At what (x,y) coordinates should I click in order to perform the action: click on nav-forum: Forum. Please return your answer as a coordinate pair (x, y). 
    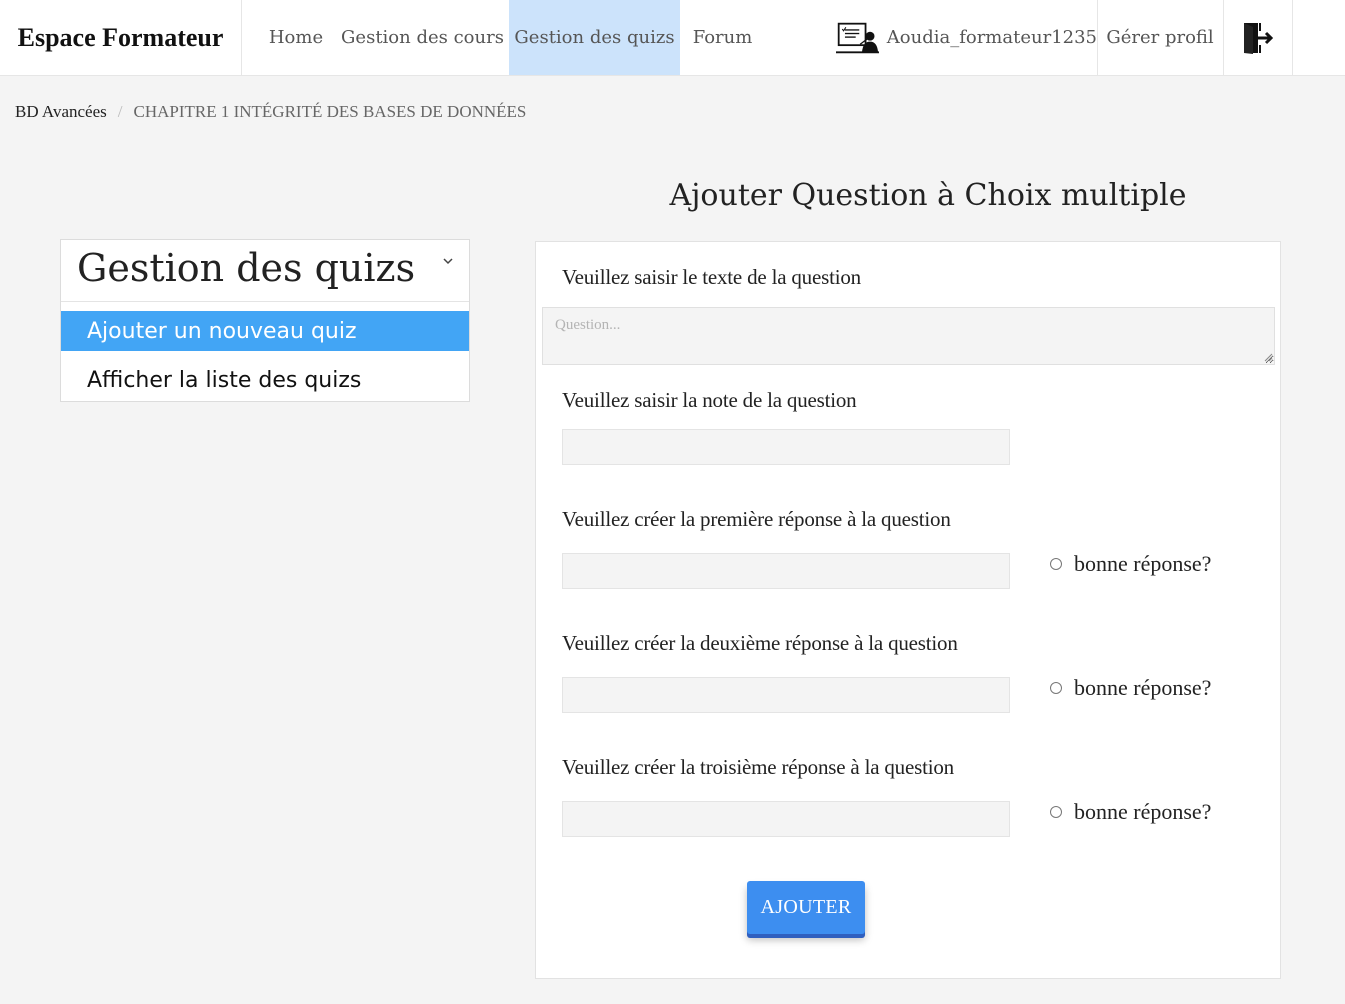
    Looking at the image, I should click on (722, 37).